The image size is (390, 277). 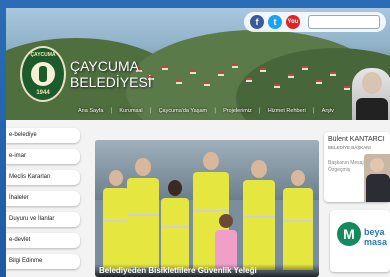 What do you see at coordinates (349, 147) in the screenshot?
I see `mayor-role: BELEDİYE BAŞKANI` at bounding box center [349, 147].